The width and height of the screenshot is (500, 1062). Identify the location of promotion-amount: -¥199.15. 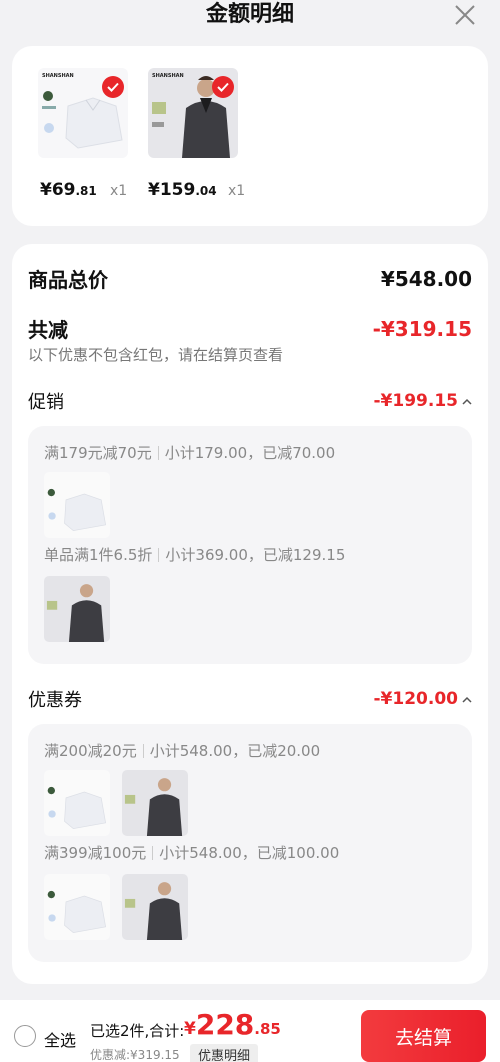
(423, 401).